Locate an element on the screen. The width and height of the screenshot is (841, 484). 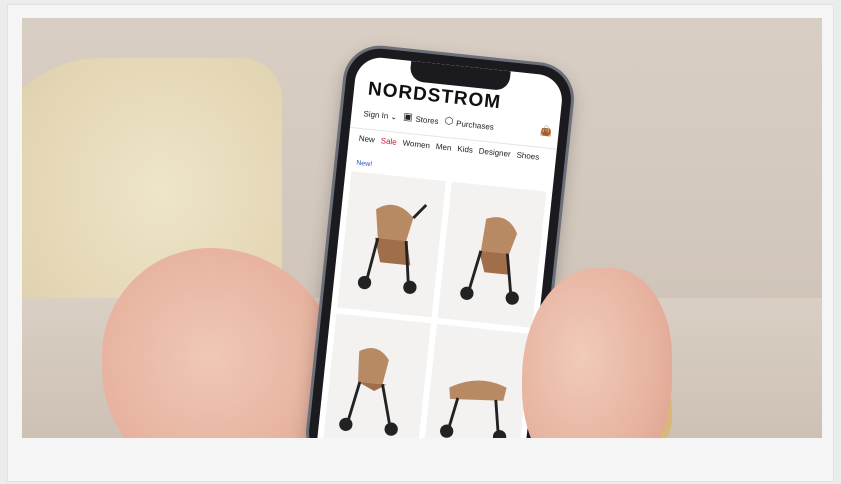
stores-link: ▣ Stores is located at coordinates (421, 118).